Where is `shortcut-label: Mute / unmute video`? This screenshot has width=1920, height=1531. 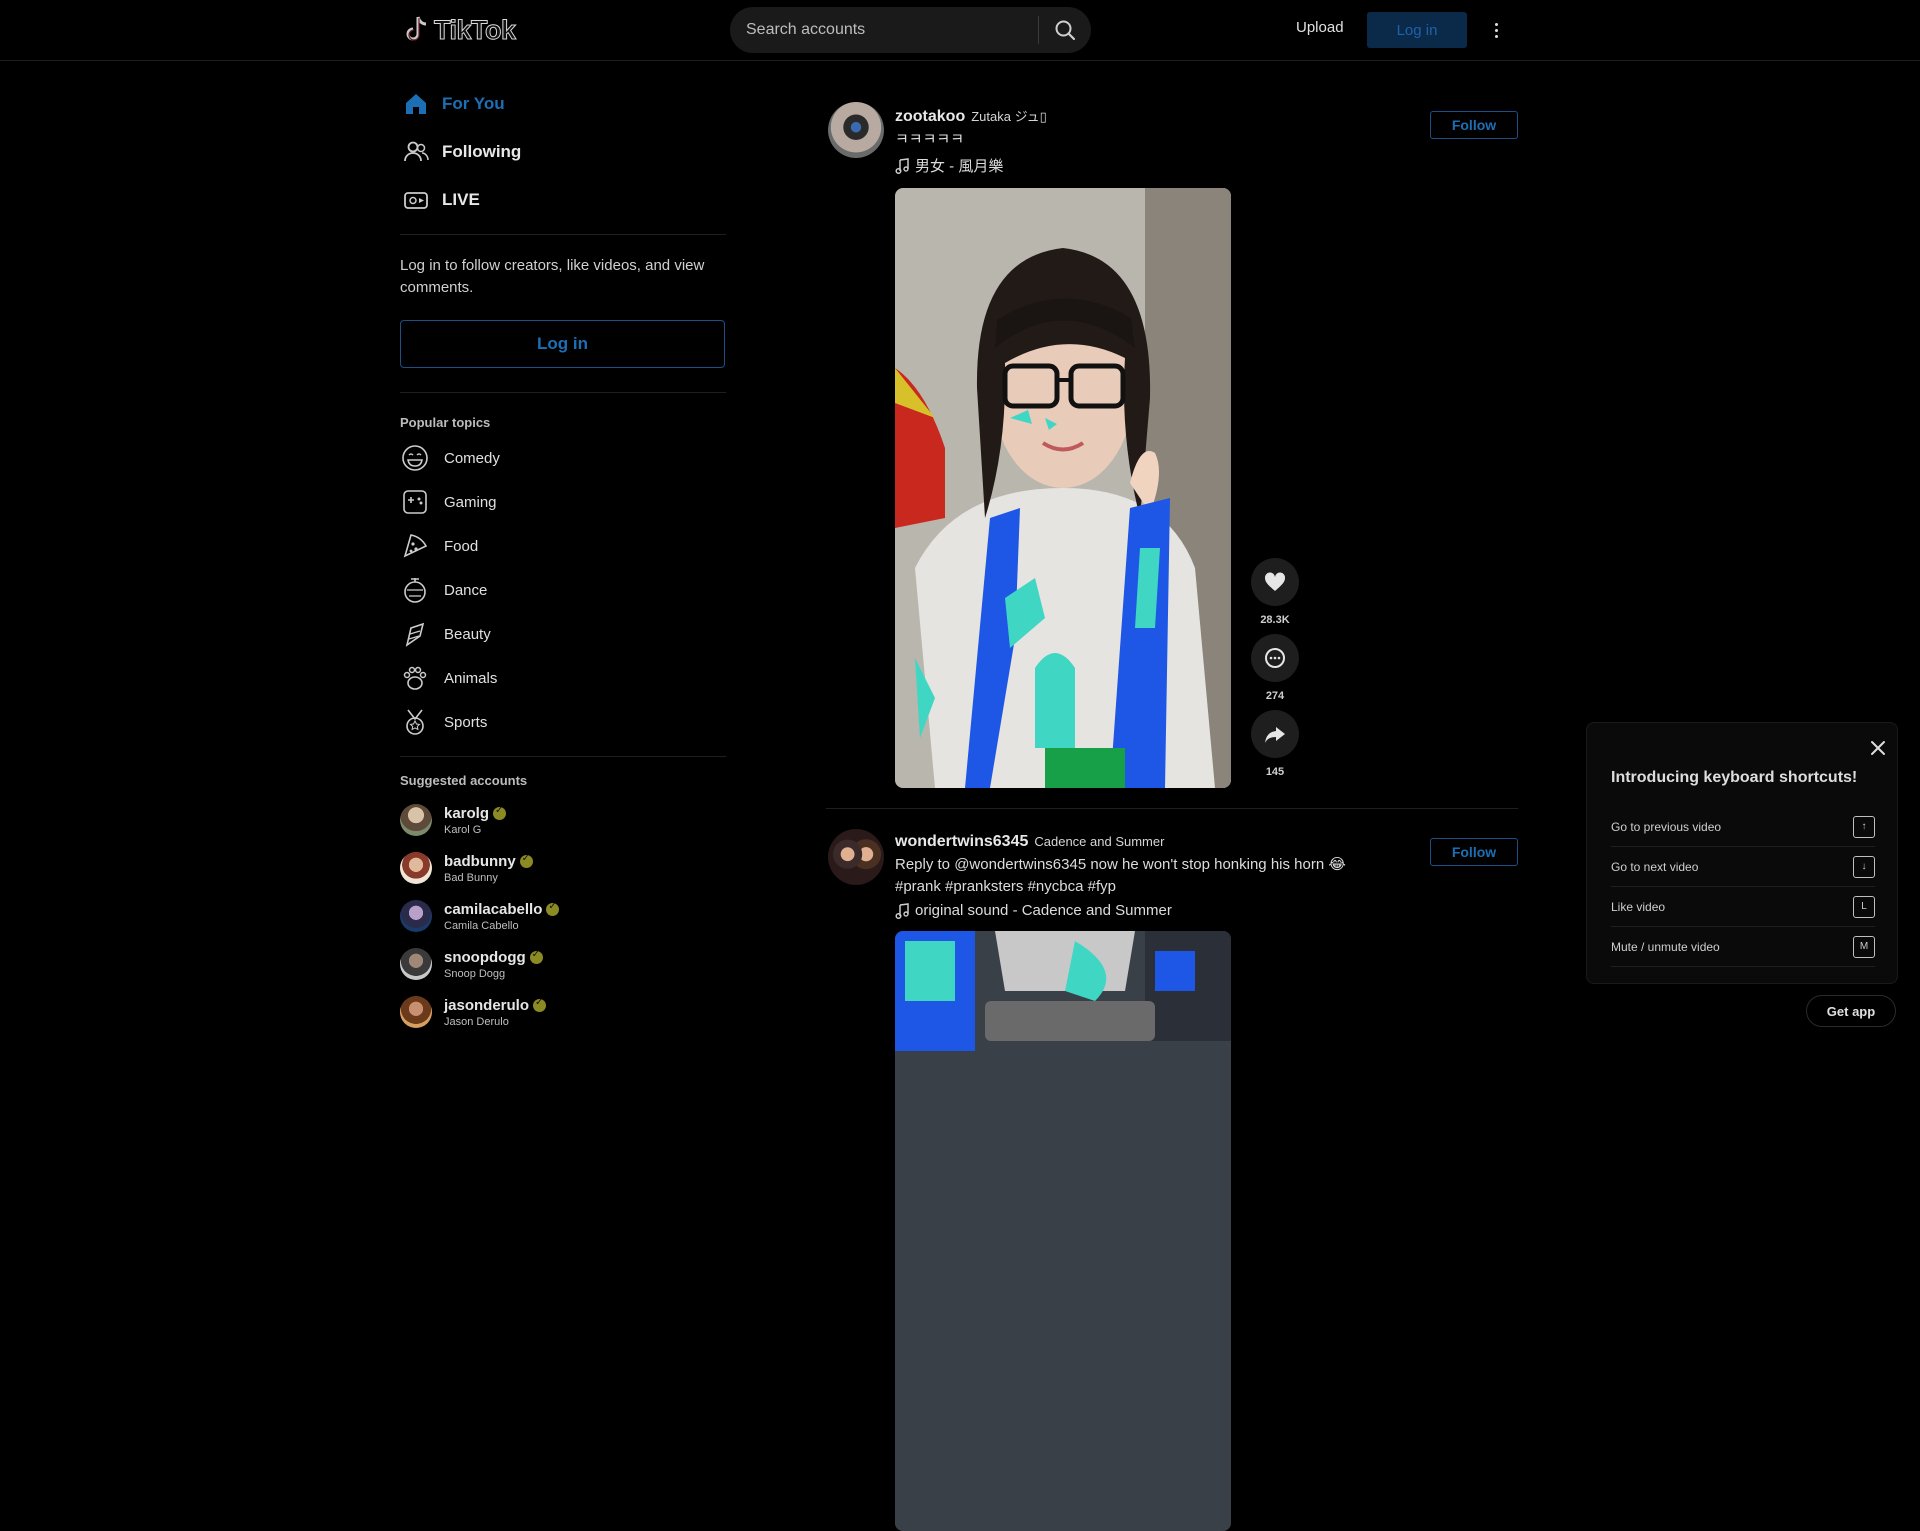
shortcut-label: Mute / unmute video is located at coordinates (1665, 946).